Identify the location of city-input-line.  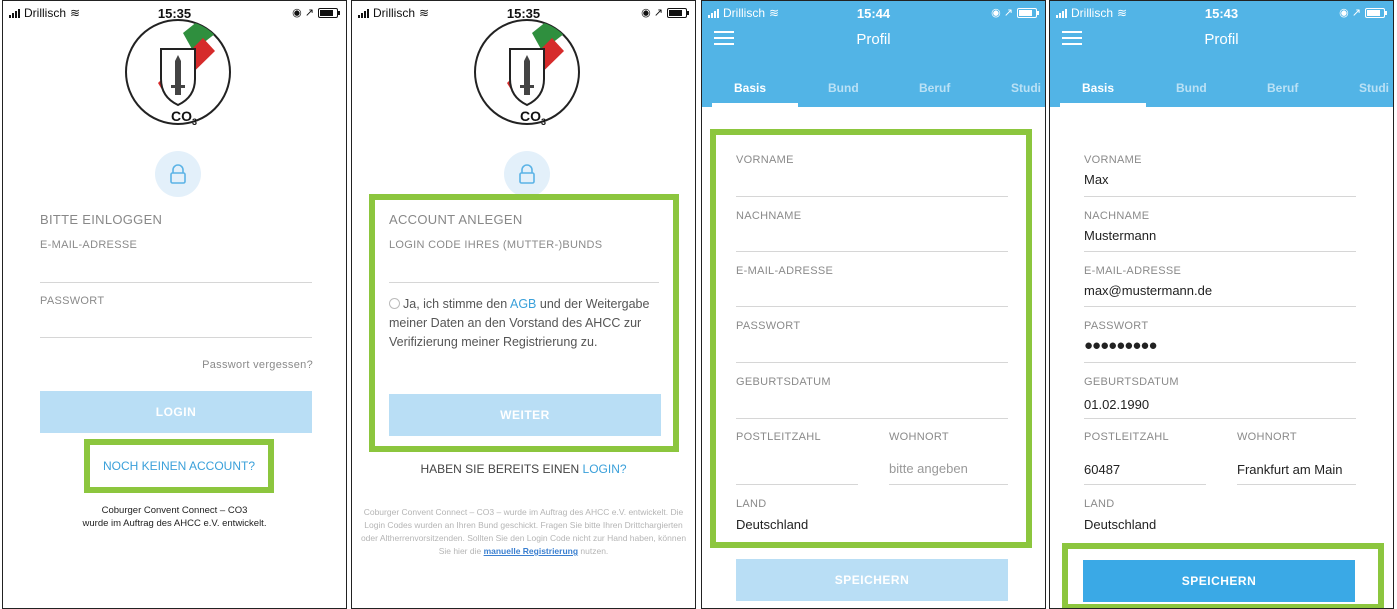
(948, 484).